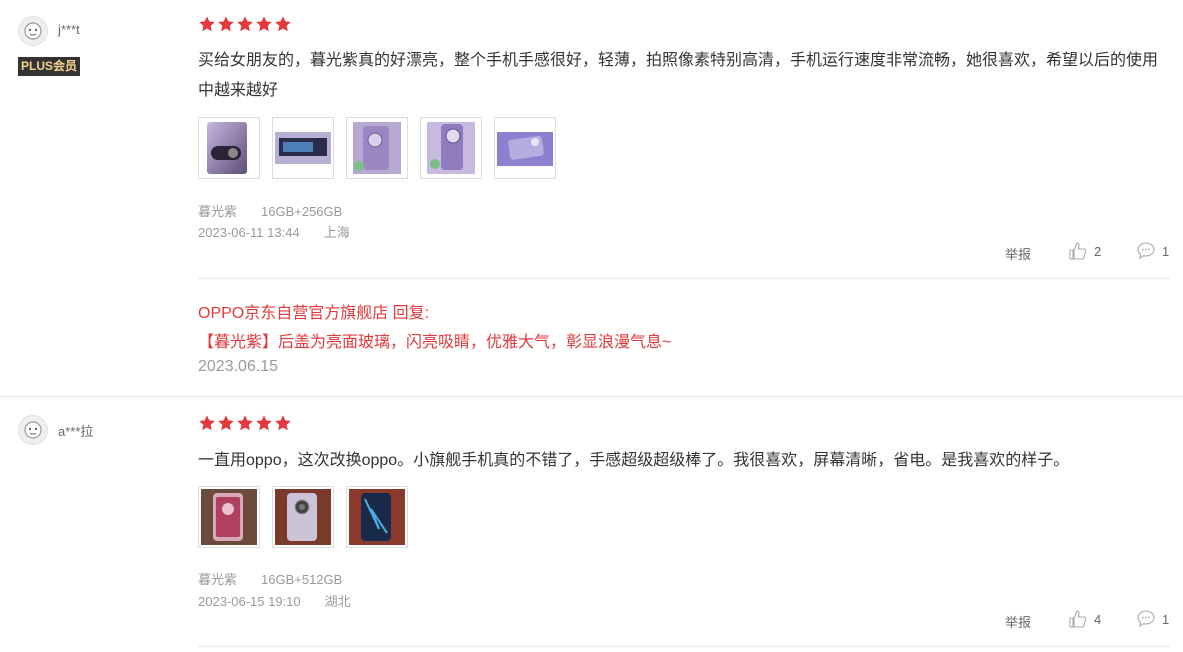  What do you see at coordinates (69, 29) in the screenshot?
I see `username: j***t` at bounding box center [69, 29].